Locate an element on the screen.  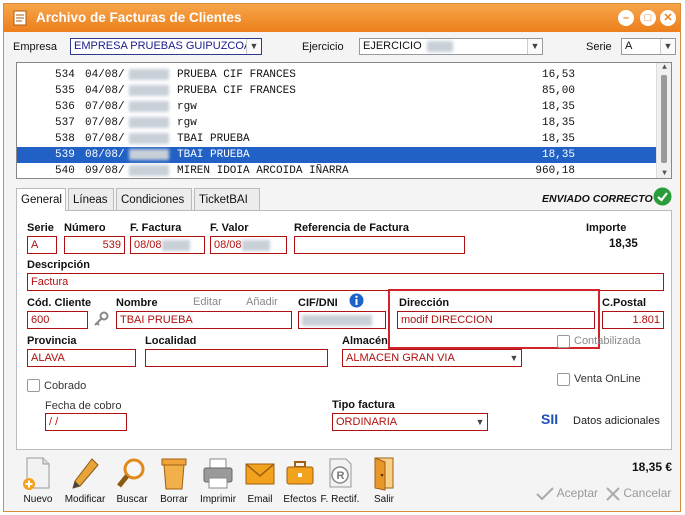
invoice-date: 07/08/ is located at coordinates (105, 123).